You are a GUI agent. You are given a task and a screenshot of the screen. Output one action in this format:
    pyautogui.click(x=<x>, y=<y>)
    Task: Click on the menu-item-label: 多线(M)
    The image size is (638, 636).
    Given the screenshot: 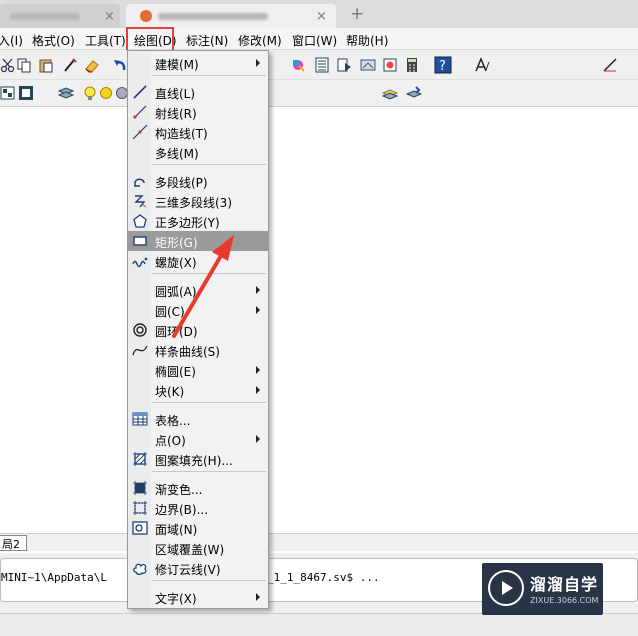 What is the action you would take?
    pyautogui.click(x=177, y=154)
    